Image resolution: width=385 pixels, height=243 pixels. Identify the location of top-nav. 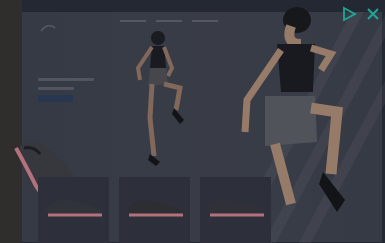
(169, 21).